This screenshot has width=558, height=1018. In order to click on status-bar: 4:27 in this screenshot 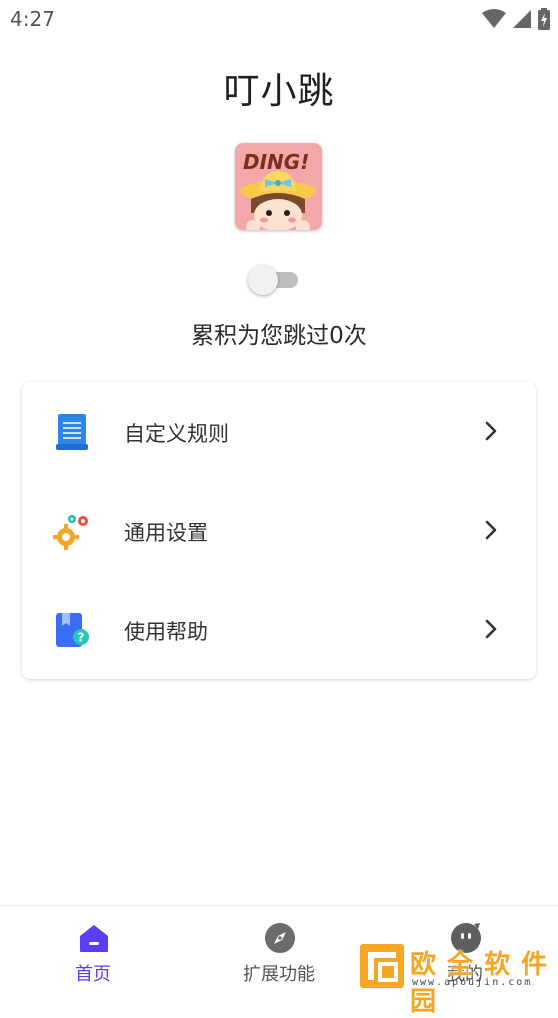, I will do `click(279, 19)`.